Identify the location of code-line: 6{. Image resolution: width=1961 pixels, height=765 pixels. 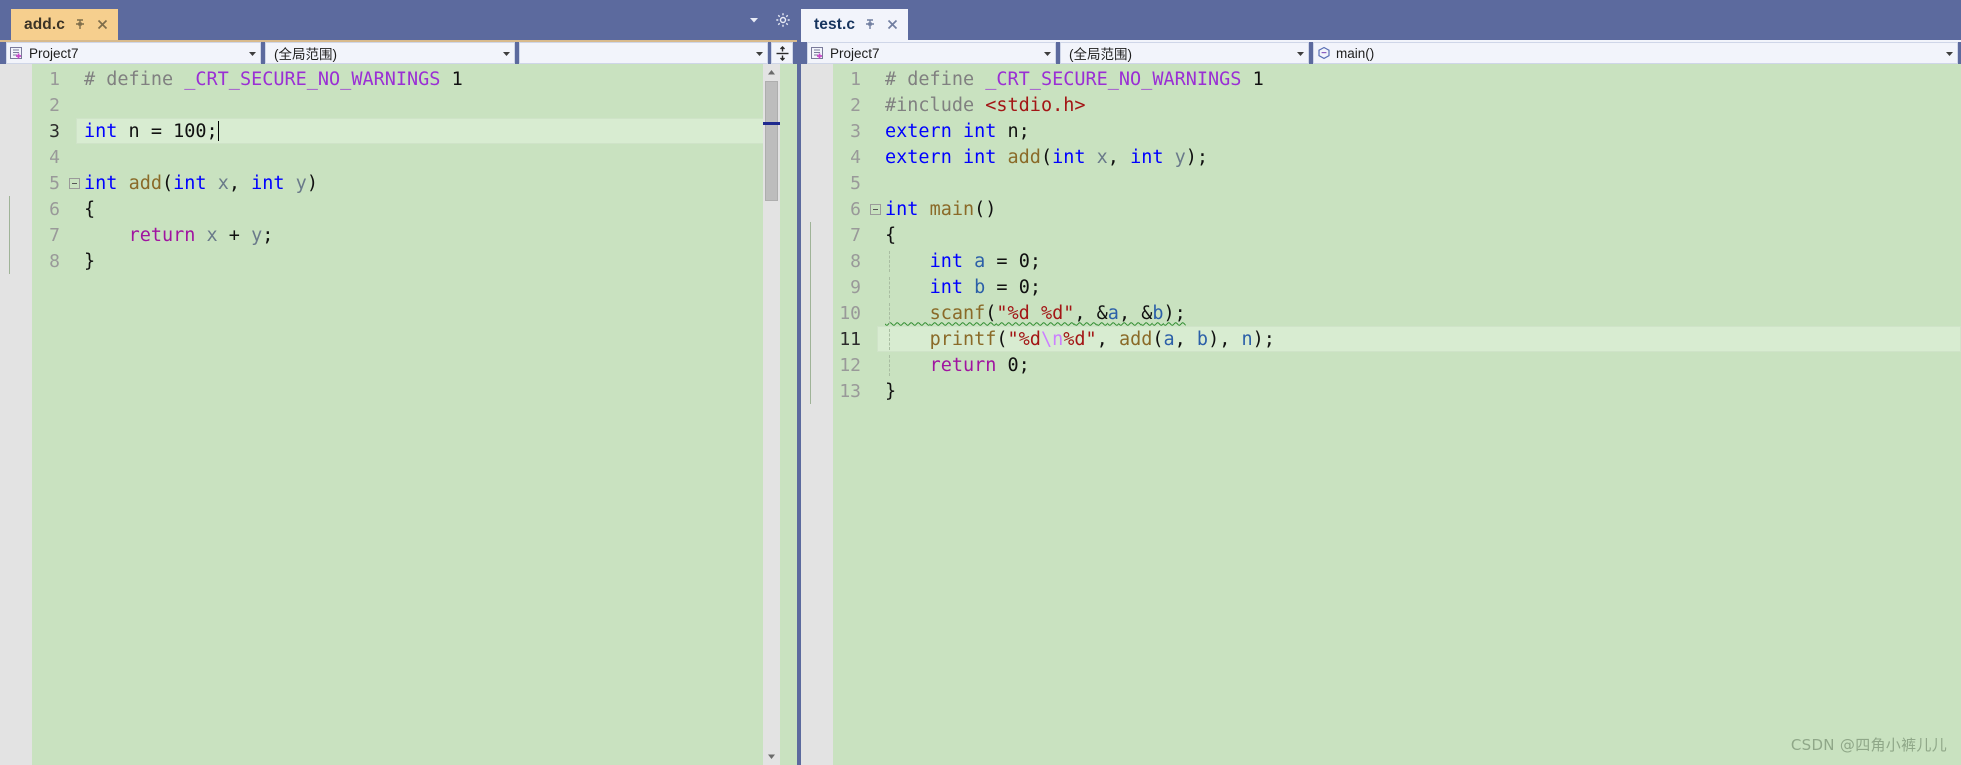
(390, 209).